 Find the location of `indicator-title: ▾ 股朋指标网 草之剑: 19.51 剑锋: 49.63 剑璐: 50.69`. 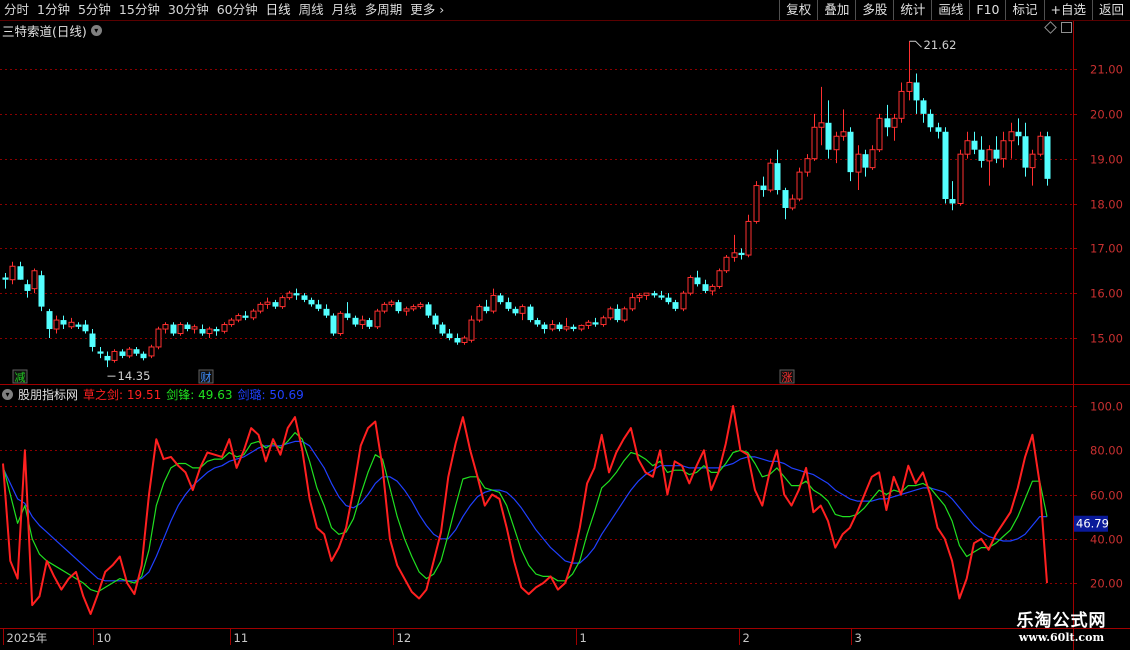

indicator-title: ▾ 股朋指标网 草之剑: 19.51 剑锋: 49.63 剑璐: 50.69 is located at coordinates (153, 394).